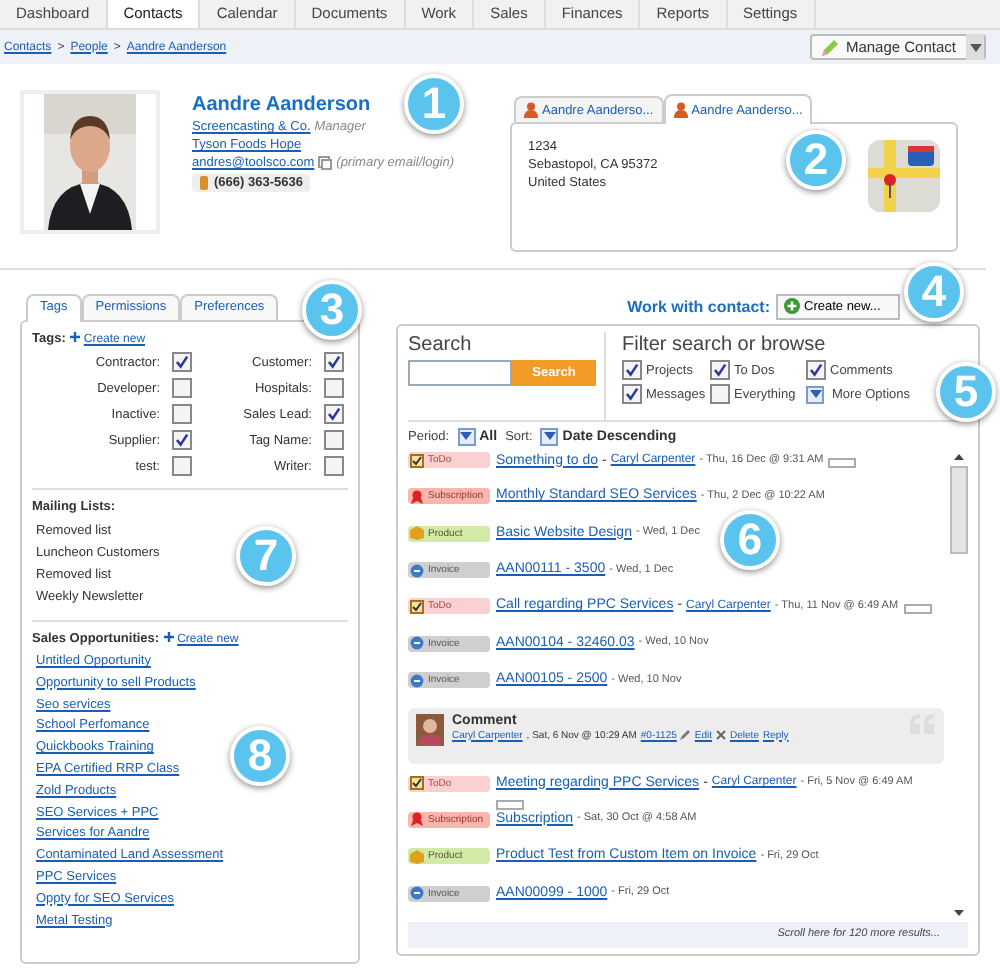 Image resolution: width=1000 pixels, height=980 pixels. I want to click on callout-number: 5, so click(966, 392).